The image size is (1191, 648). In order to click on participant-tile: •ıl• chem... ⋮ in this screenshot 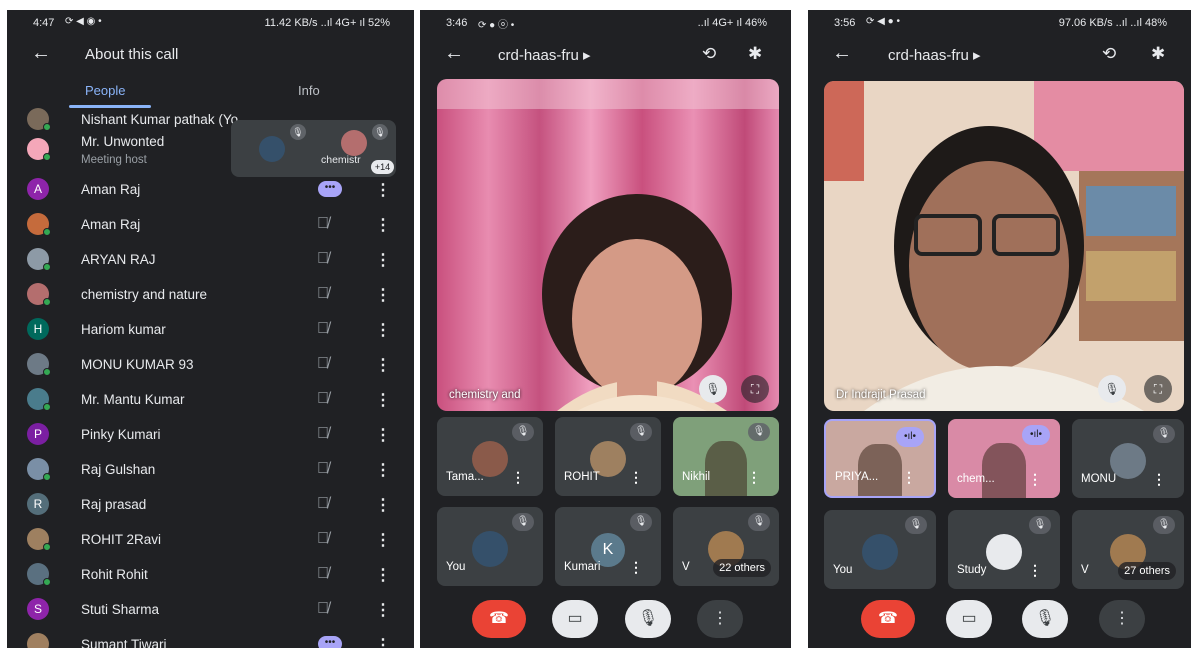, I will do `click(1004, 458)`.